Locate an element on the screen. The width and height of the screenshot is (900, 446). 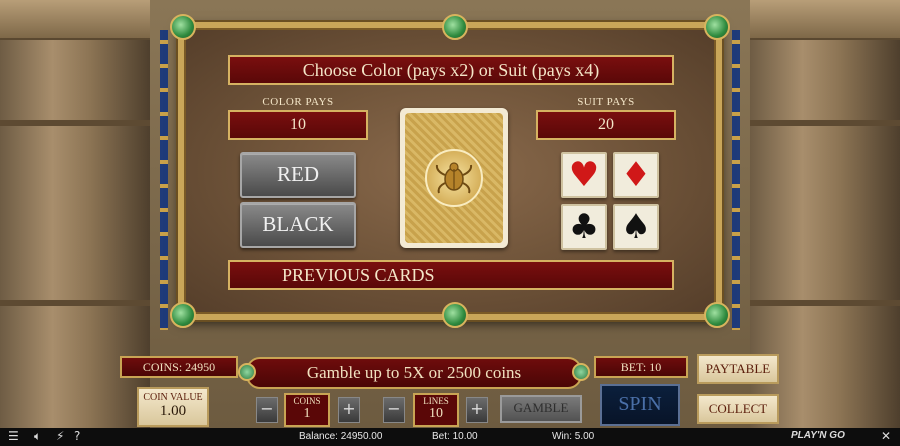
lines-label: LINES is located at coordinates (436, 401).